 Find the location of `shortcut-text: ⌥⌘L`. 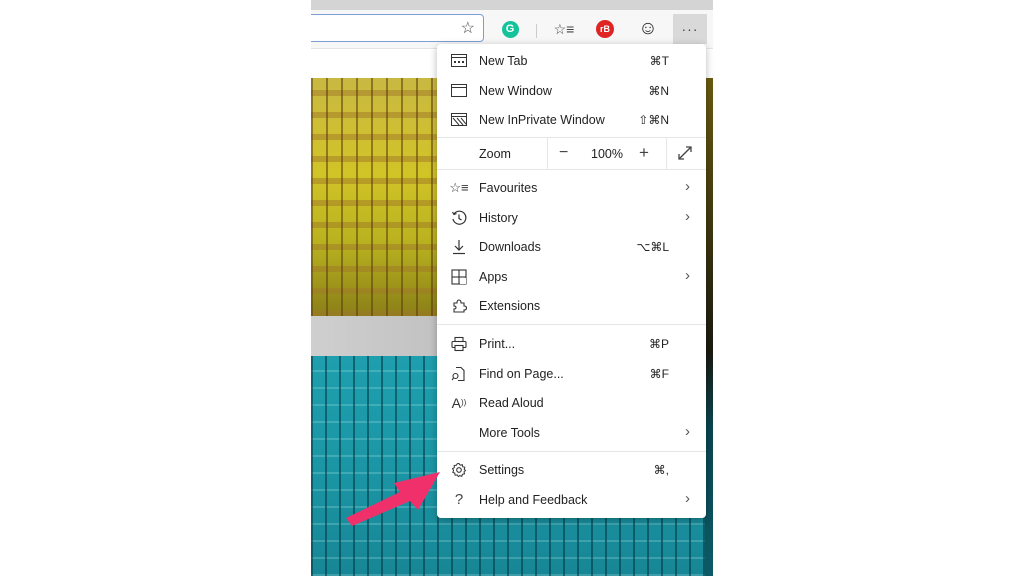

shortcut-text: ⌥⌘L is located at coordinates (652, 246).